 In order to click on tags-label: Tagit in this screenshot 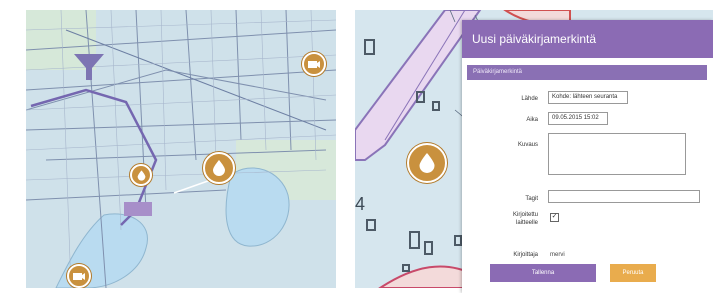, I will do `click(531, 199)`.